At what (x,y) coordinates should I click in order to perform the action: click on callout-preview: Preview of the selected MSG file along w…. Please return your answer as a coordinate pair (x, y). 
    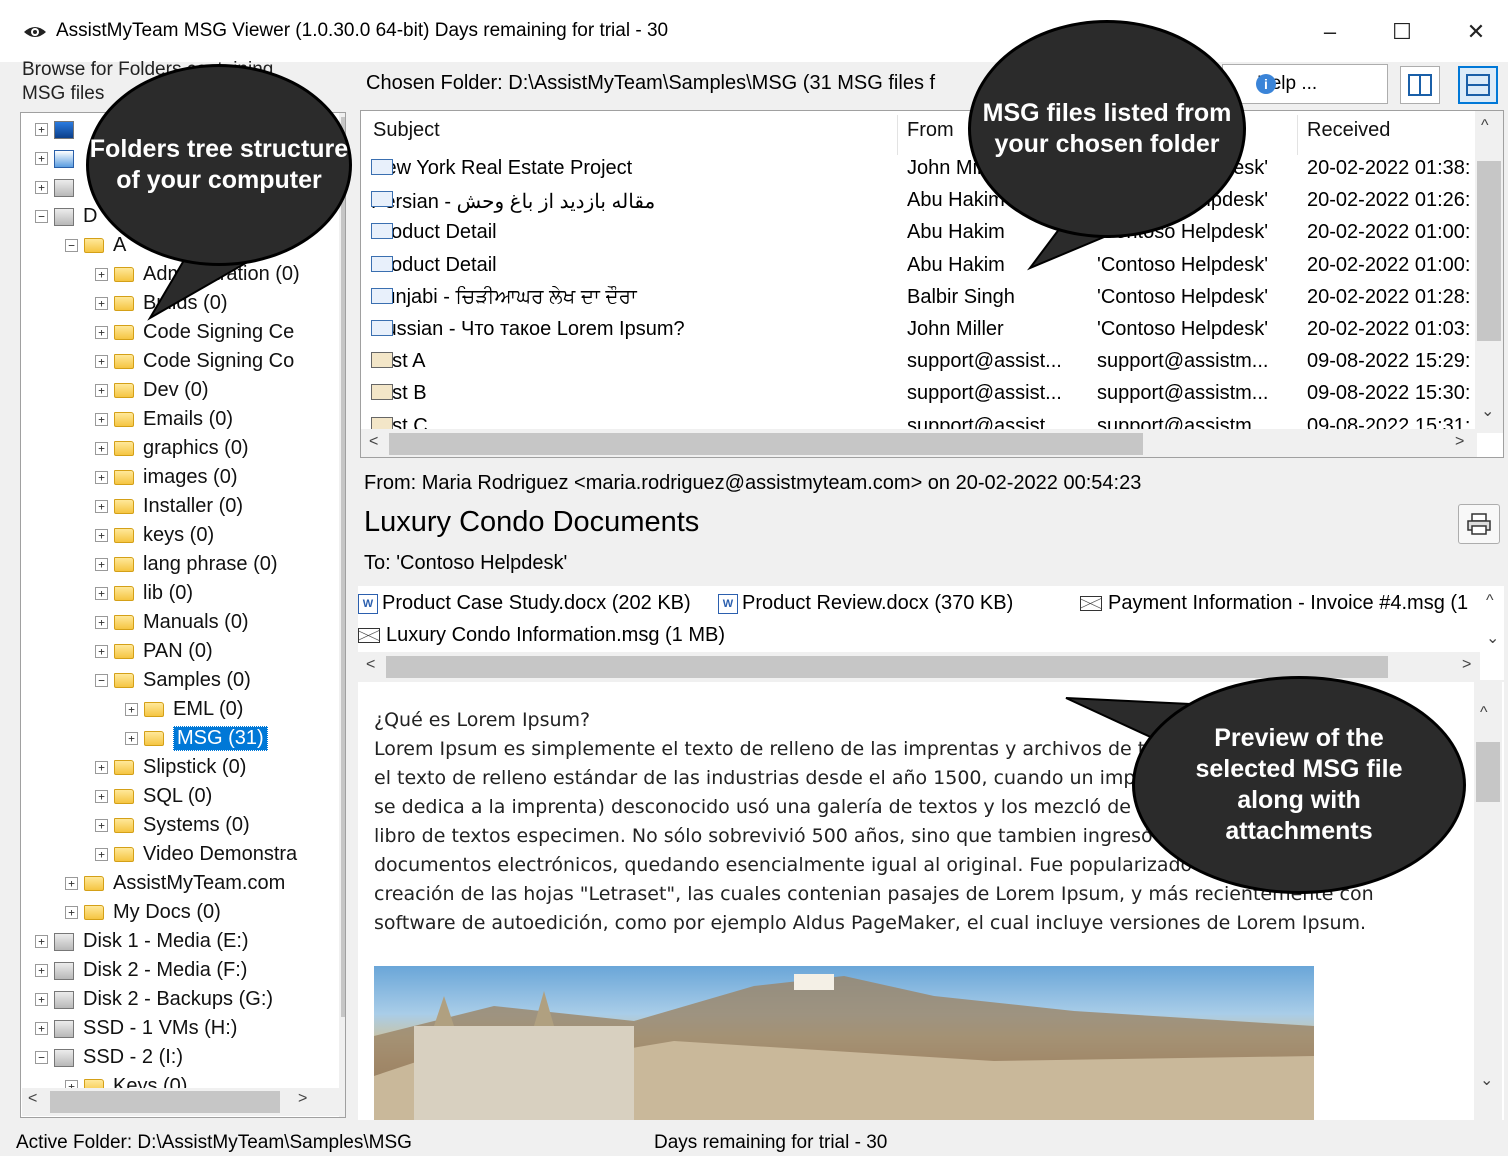
    Looking at the image, I should click on (1299, 785).